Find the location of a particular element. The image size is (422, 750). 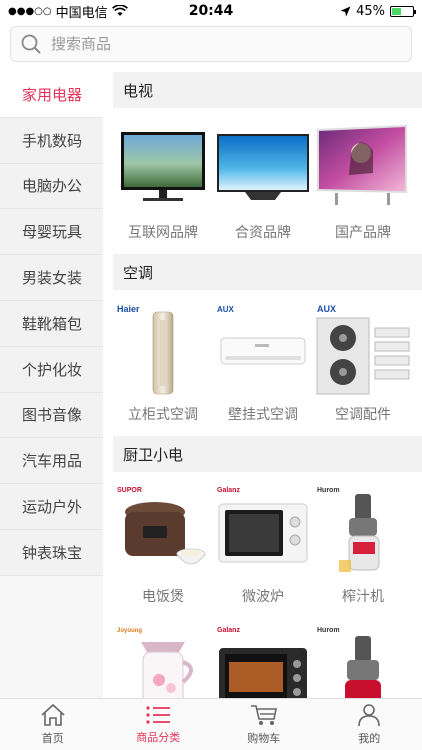

tab-label: 商品分类 is located at coordinates (158, 737).